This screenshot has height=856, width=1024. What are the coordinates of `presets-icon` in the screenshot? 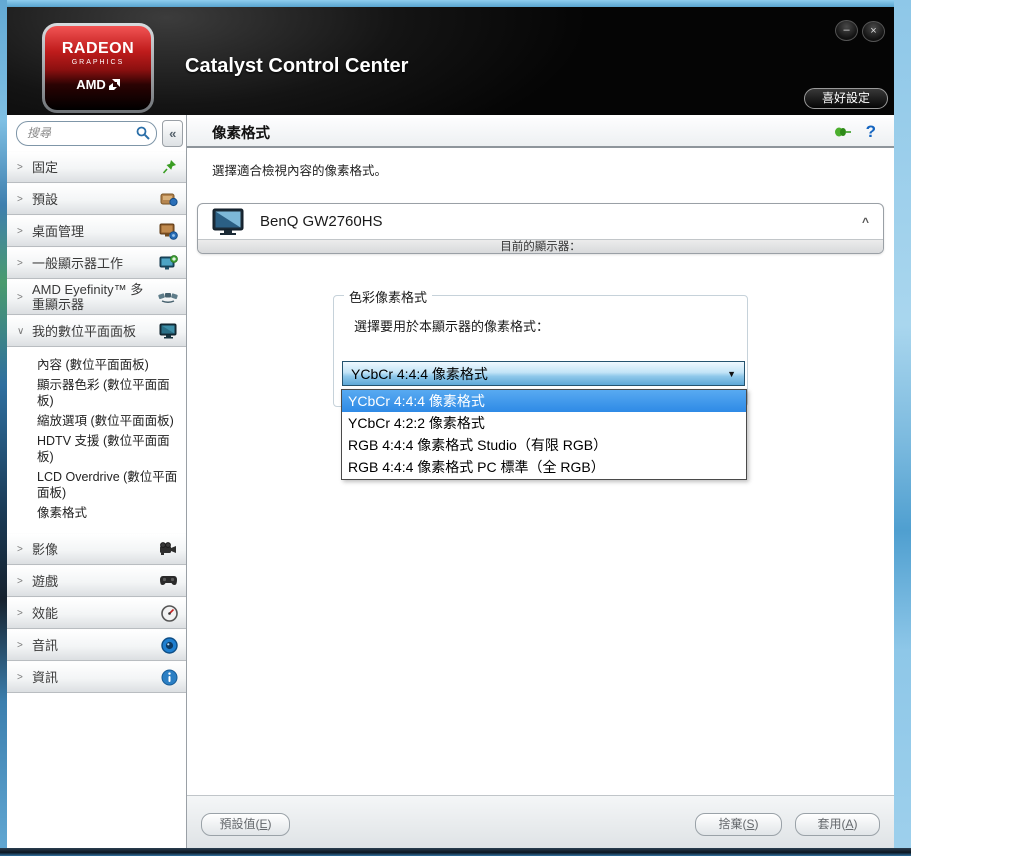 It's located at (169, 200).